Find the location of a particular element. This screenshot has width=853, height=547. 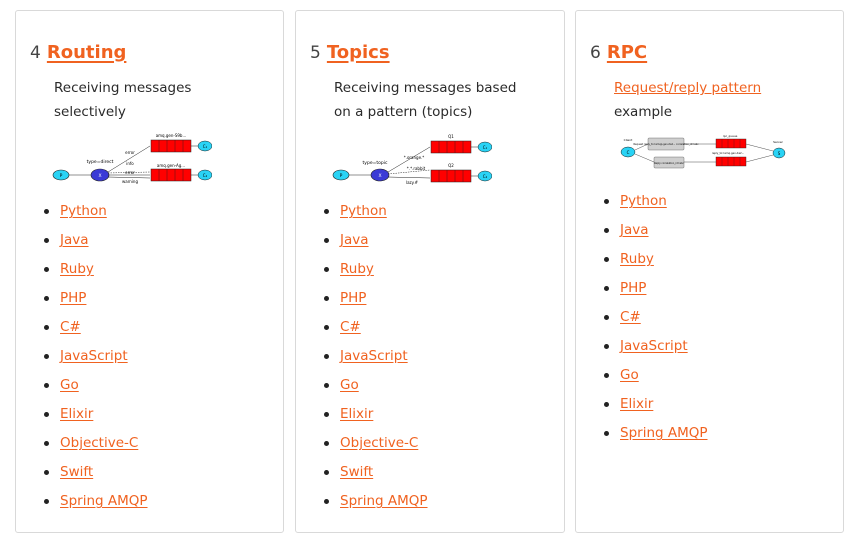

card-title-link: Topics is located at coordinates (358, 52).